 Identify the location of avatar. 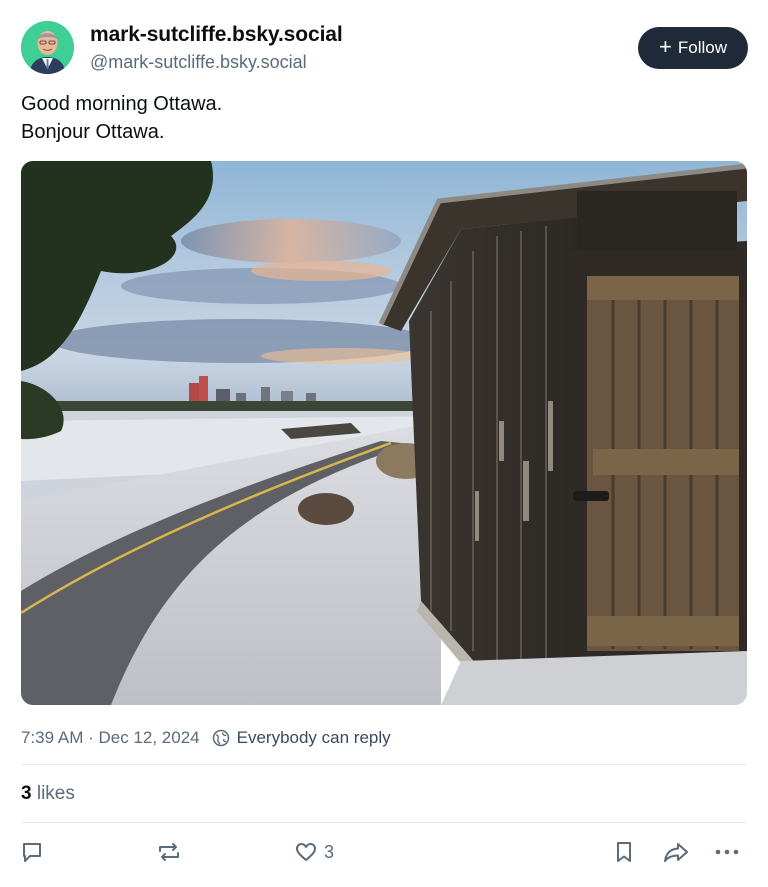
(47, 47).